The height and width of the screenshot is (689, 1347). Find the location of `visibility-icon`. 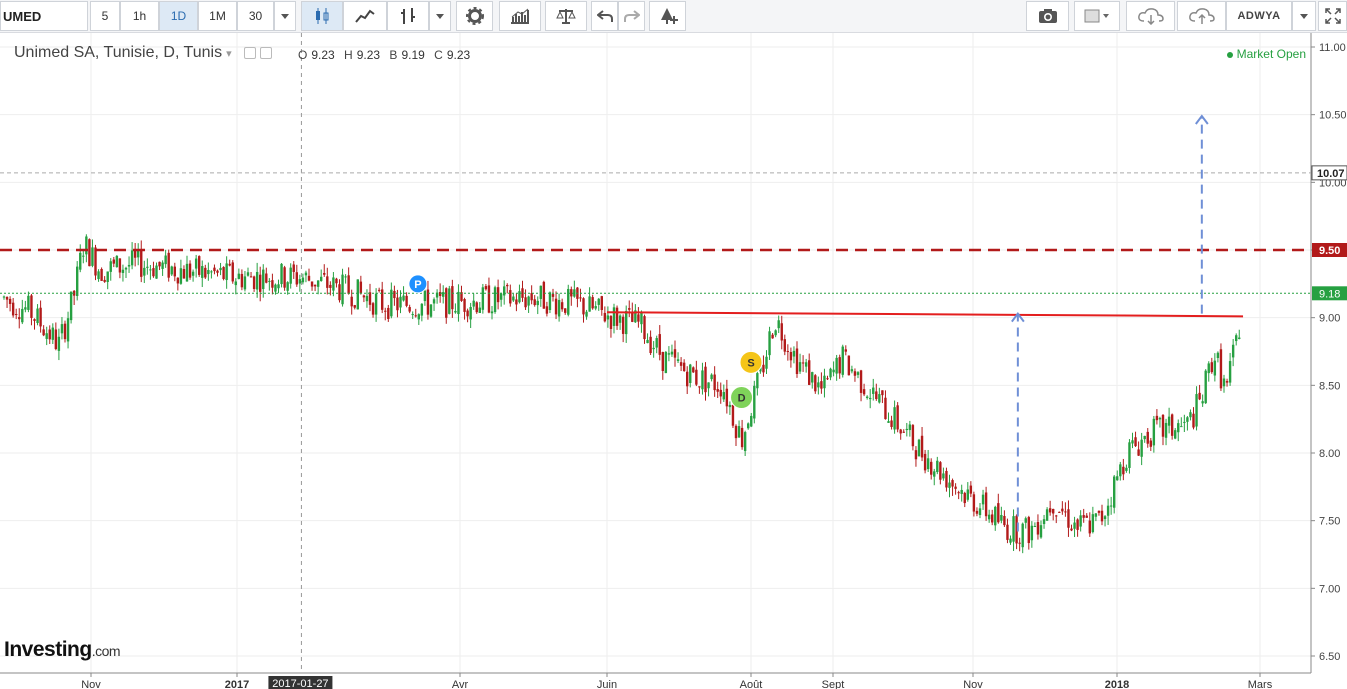

visibility-icon is located at coordinates (249, 53).